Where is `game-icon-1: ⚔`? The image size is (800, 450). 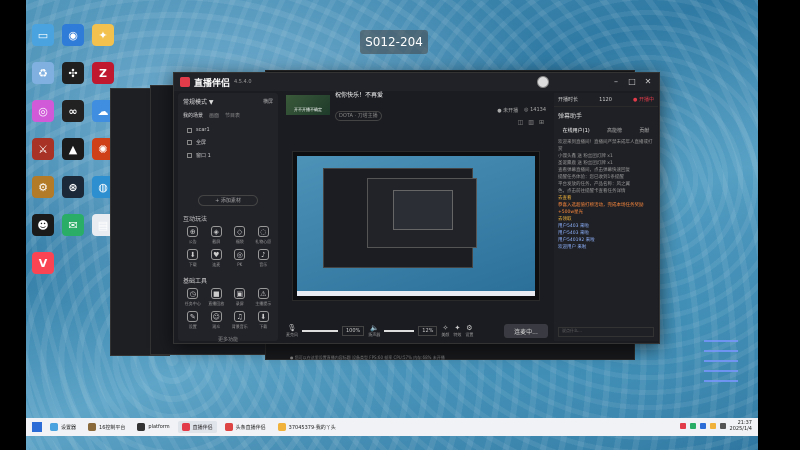 game-icon-1: ⚔ is located at coordinates (43, 149).